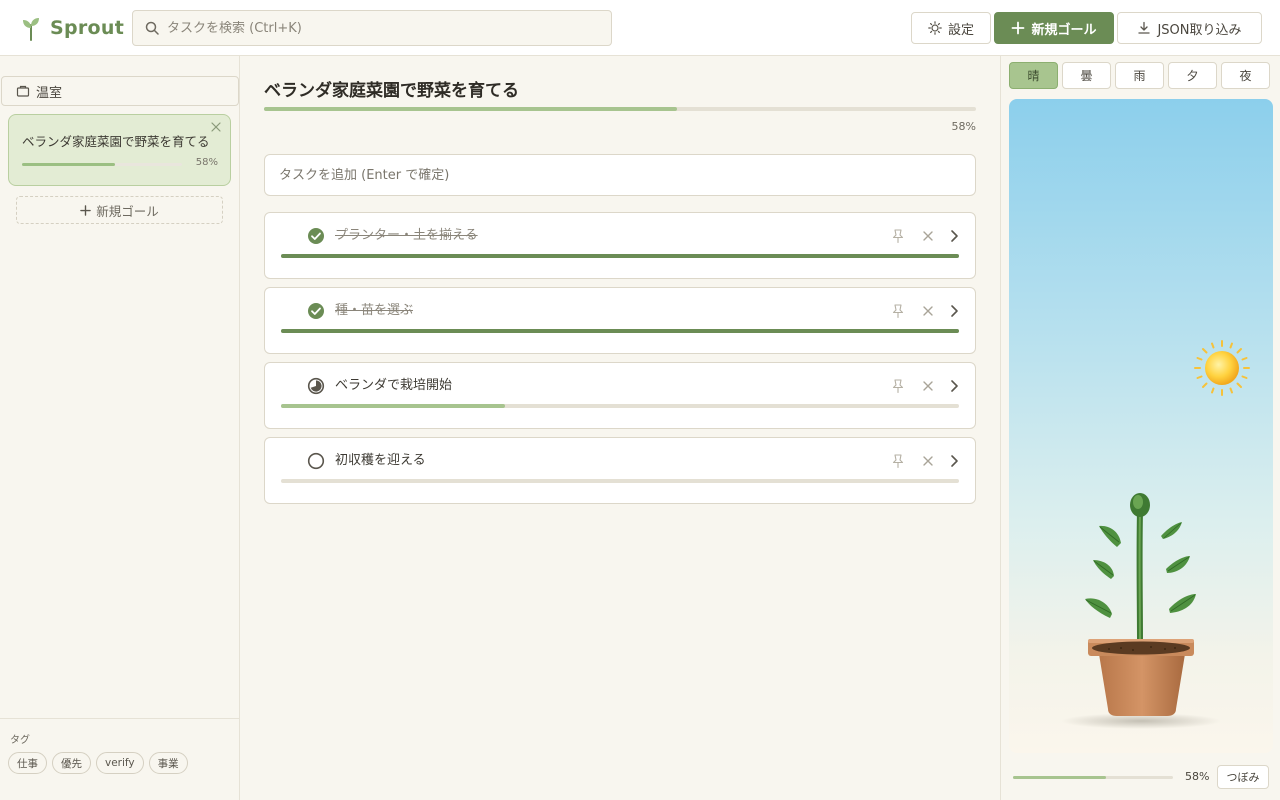 This screenshot has height=800, width=1280. I want to click on sidebar-new-goal-button: 新規ゴール, so click(119, 210).